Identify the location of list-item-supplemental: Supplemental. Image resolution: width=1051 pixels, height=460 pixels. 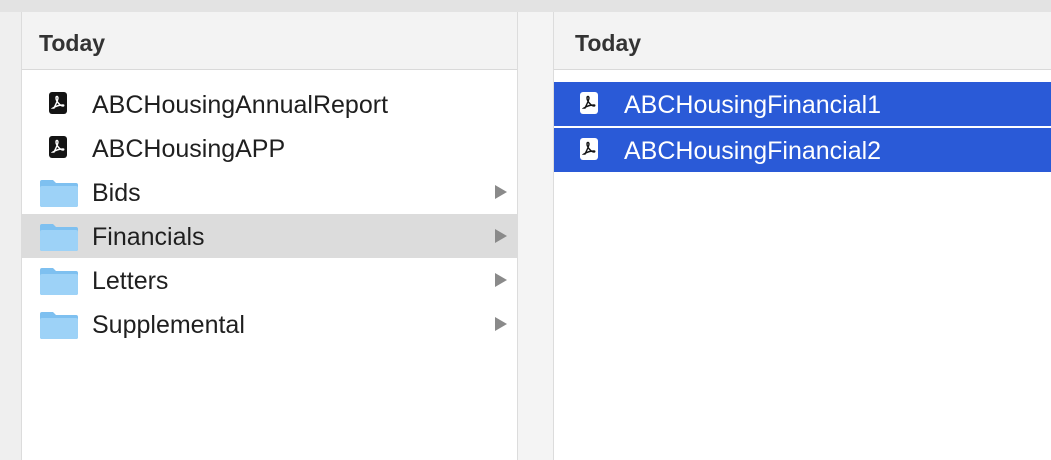
(269, 324).